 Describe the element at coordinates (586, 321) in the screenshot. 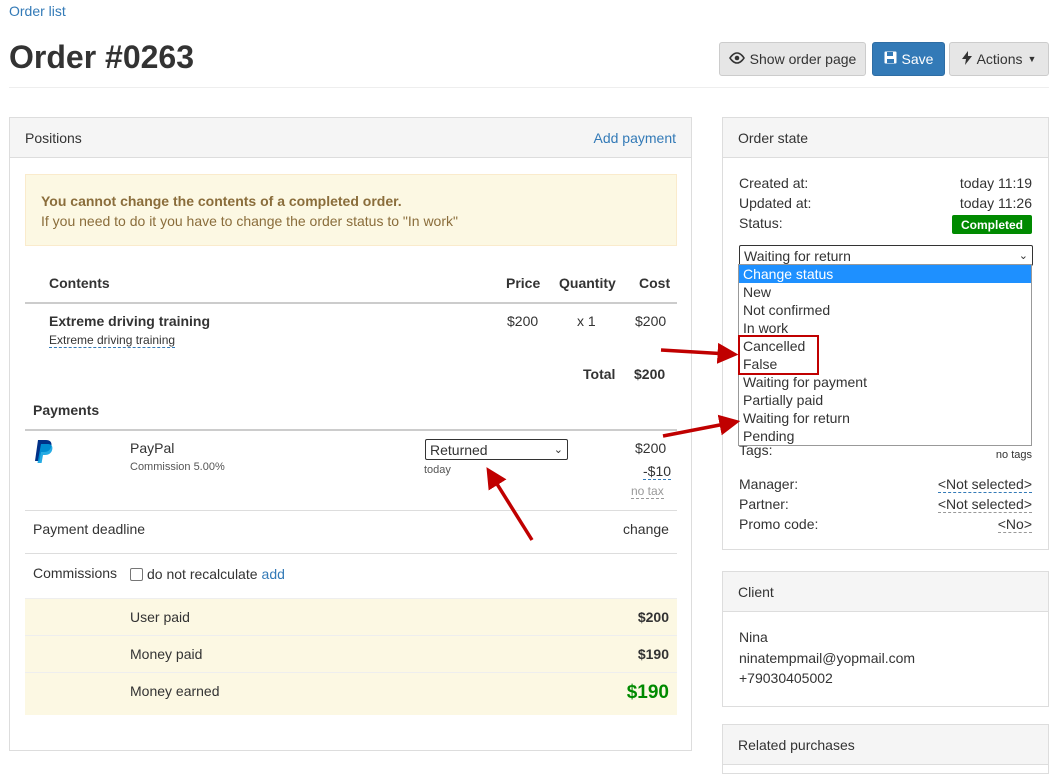

I see `item-quantity: x 1` at that location.